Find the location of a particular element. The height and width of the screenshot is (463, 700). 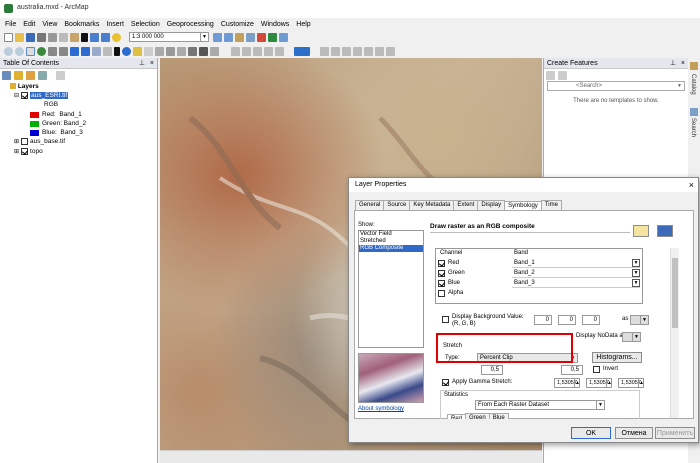

find-icon is located at coordinates (170, 51).